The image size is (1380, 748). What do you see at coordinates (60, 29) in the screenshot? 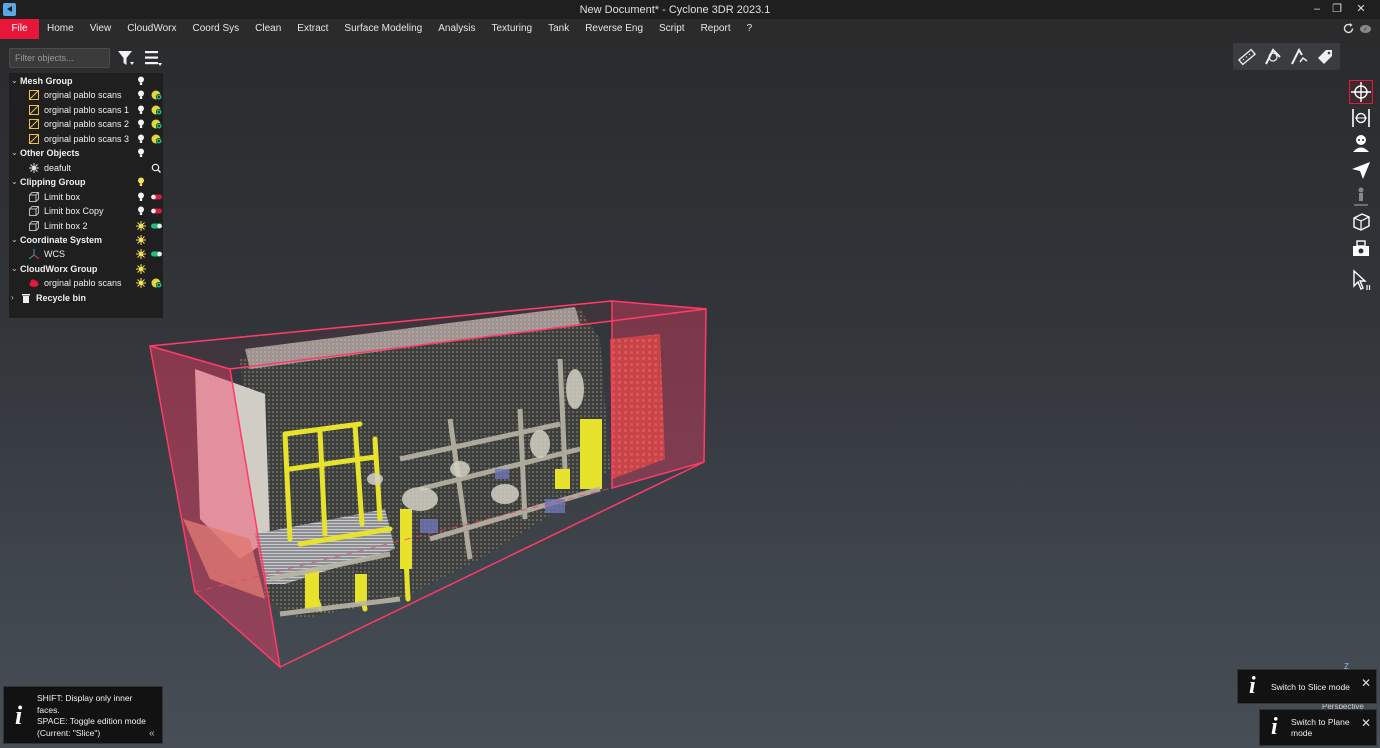
I see `menu-home: Home` at bounding box center [60, 29].